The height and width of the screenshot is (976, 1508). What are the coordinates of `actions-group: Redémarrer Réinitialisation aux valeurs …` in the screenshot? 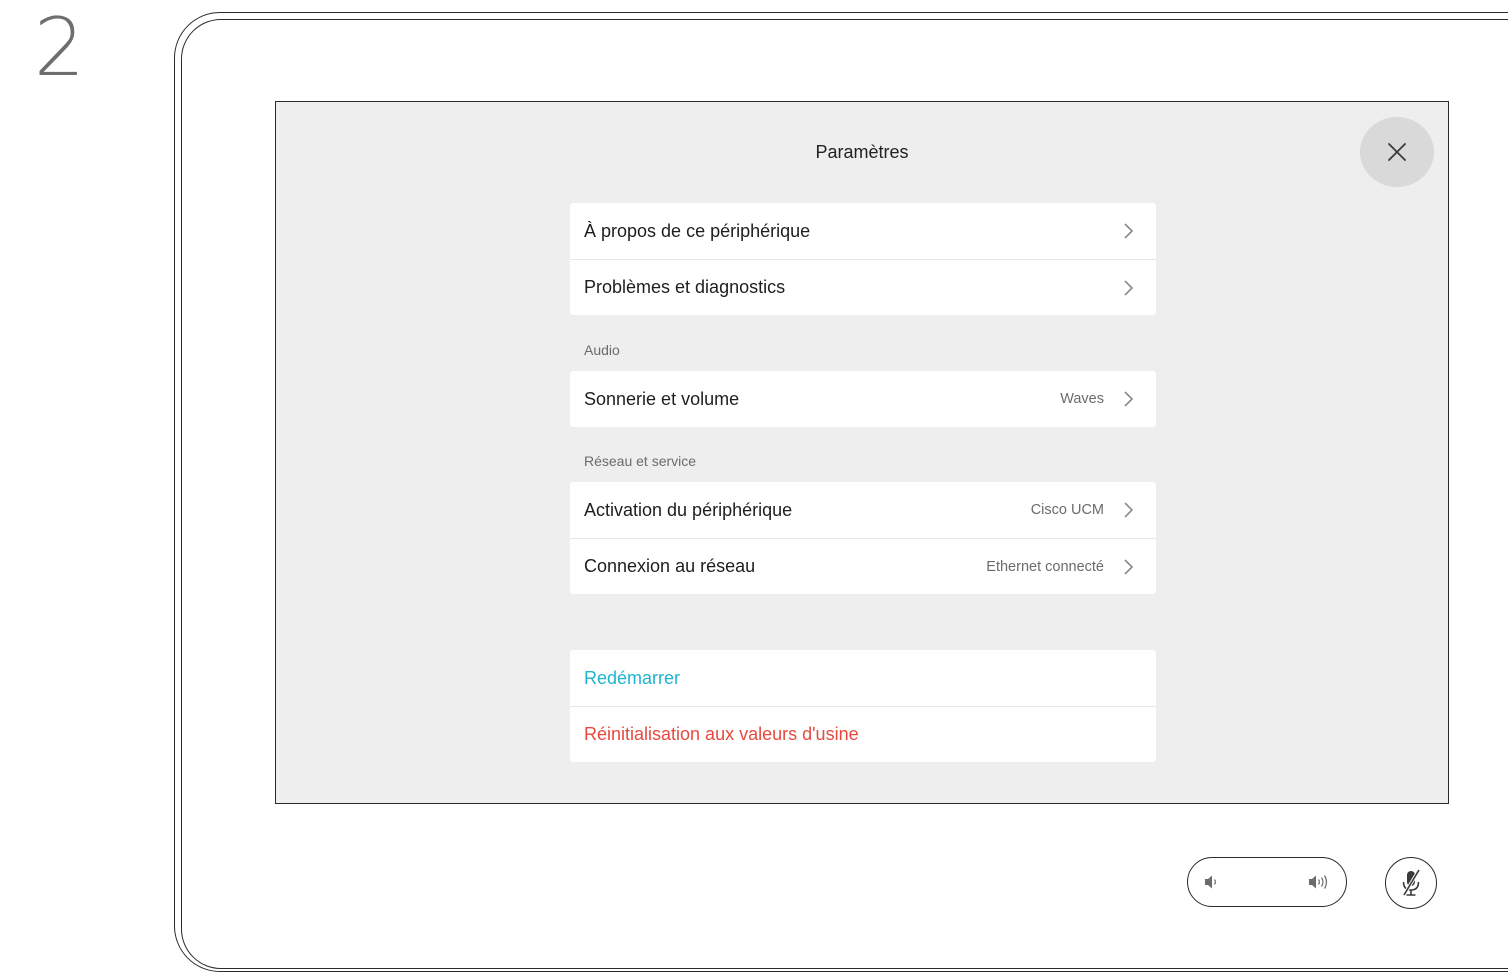 It's located at (863, 706).